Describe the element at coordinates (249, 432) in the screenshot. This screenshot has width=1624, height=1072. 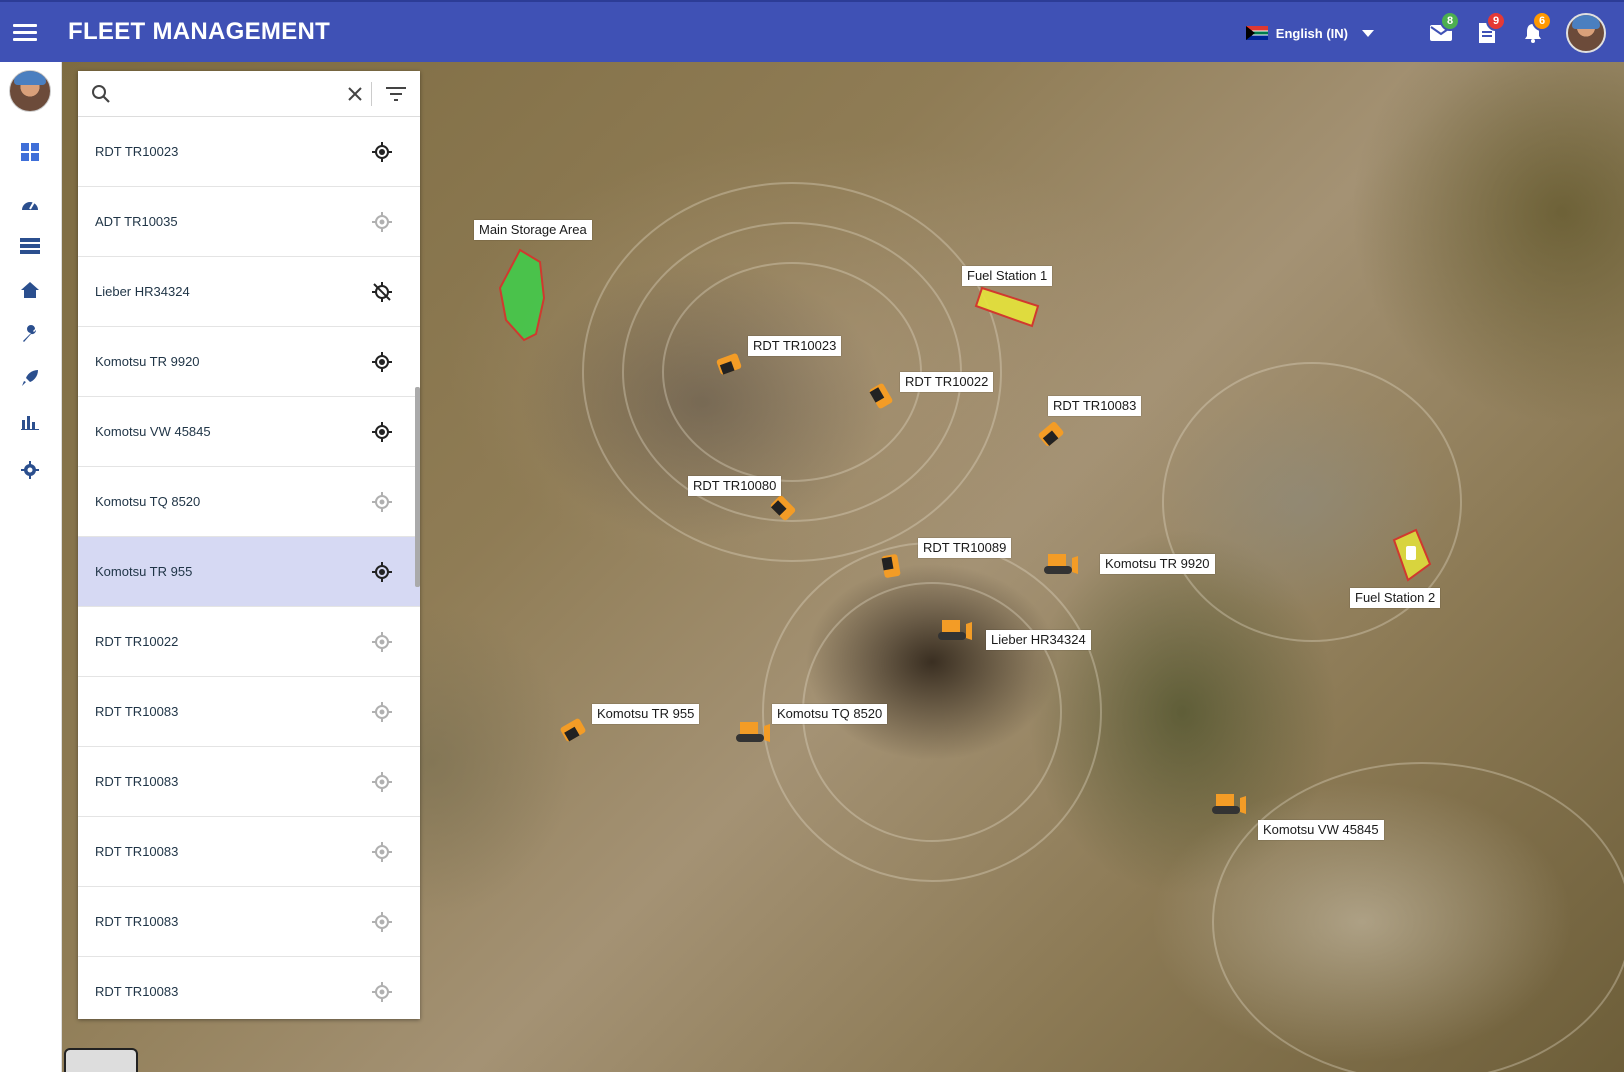
I see `list-item: Komotsu VW 45845` at that location.